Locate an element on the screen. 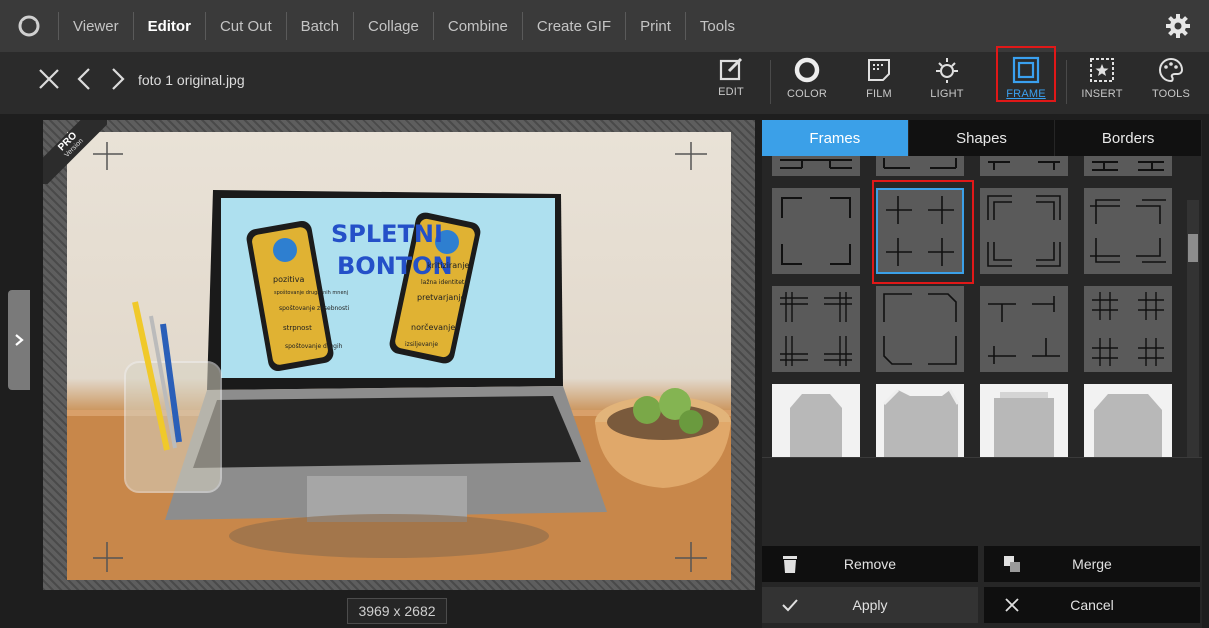 The width and height of the screenshot is (1209, 628). trash-icon is located at coordinates (790, 564).